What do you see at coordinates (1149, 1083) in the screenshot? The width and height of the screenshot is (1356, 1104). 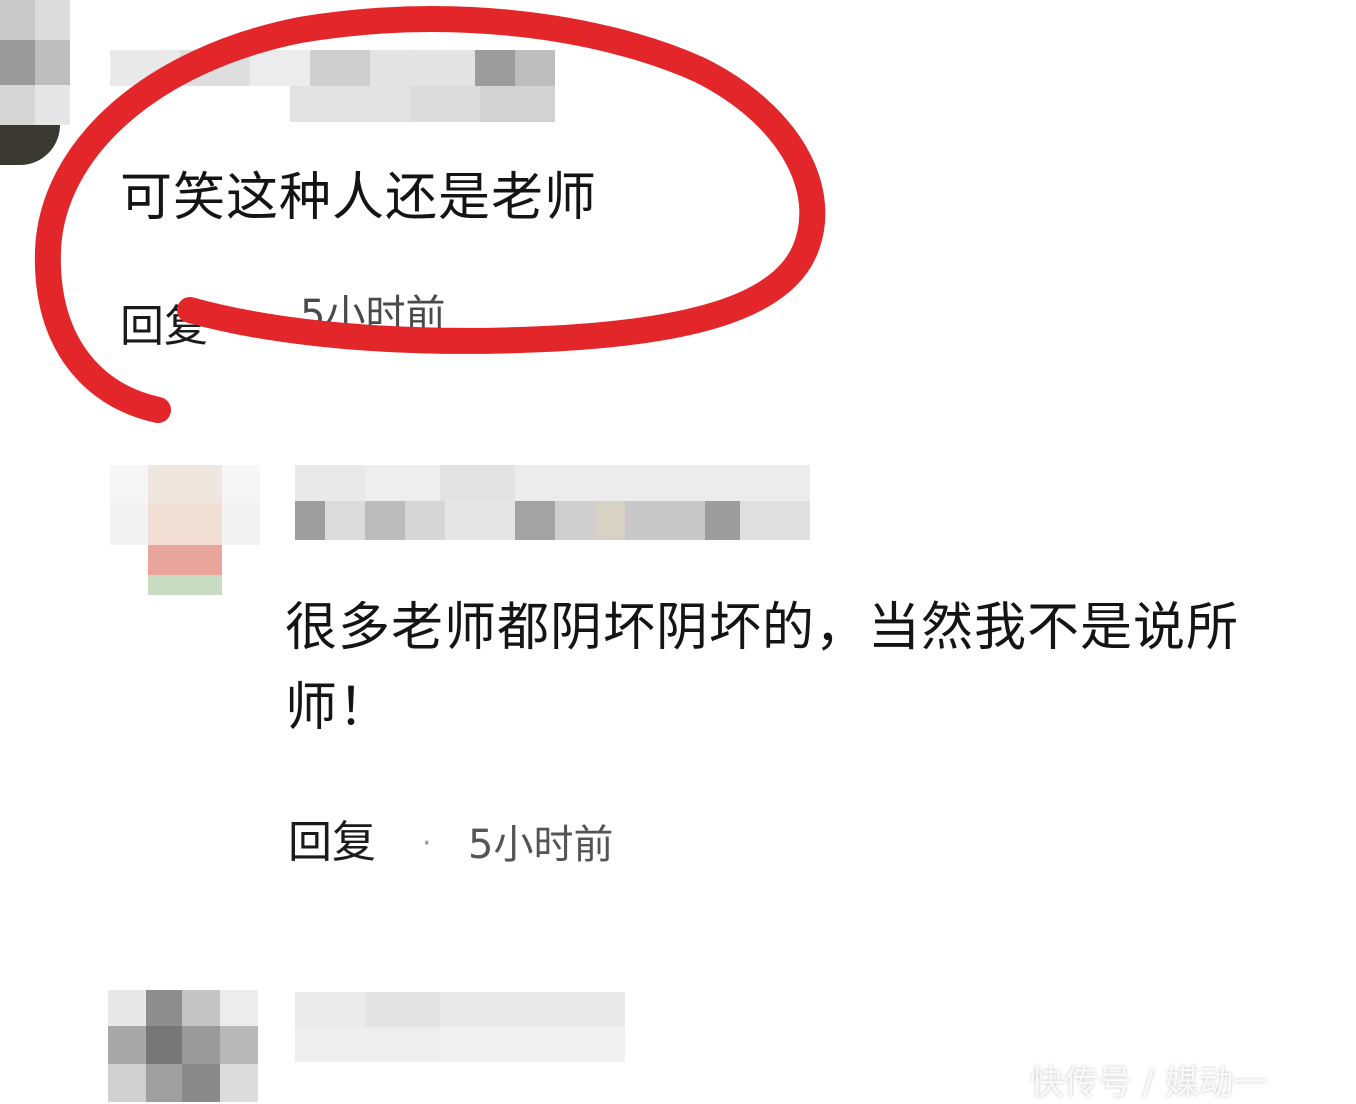 I see `watermark: 快传号 / 媒动一` at bounding box center [1149, 1083].